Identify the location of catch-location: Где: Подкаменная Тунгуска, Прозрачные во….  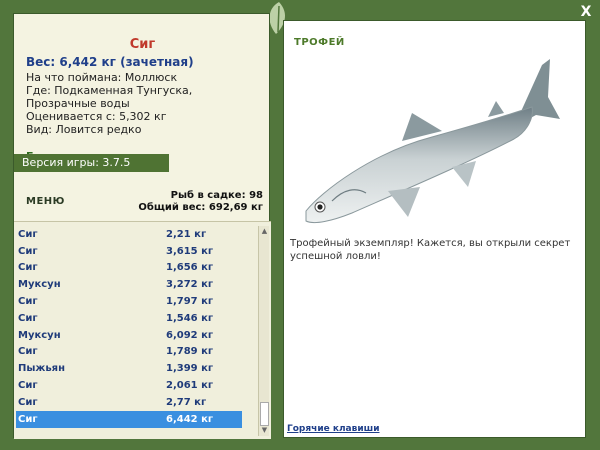
(109, 97).